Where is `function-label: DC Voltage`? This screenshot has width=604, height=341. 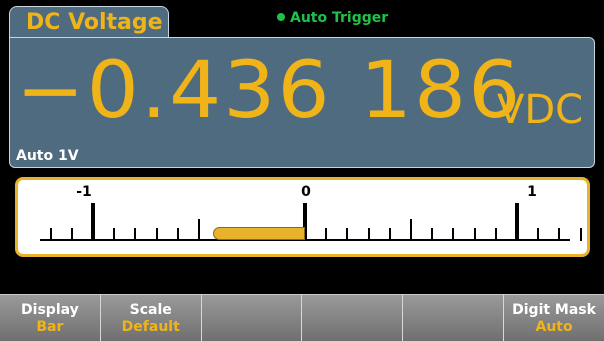
function-label: DC Voltage is located at coordinates (94, 22).